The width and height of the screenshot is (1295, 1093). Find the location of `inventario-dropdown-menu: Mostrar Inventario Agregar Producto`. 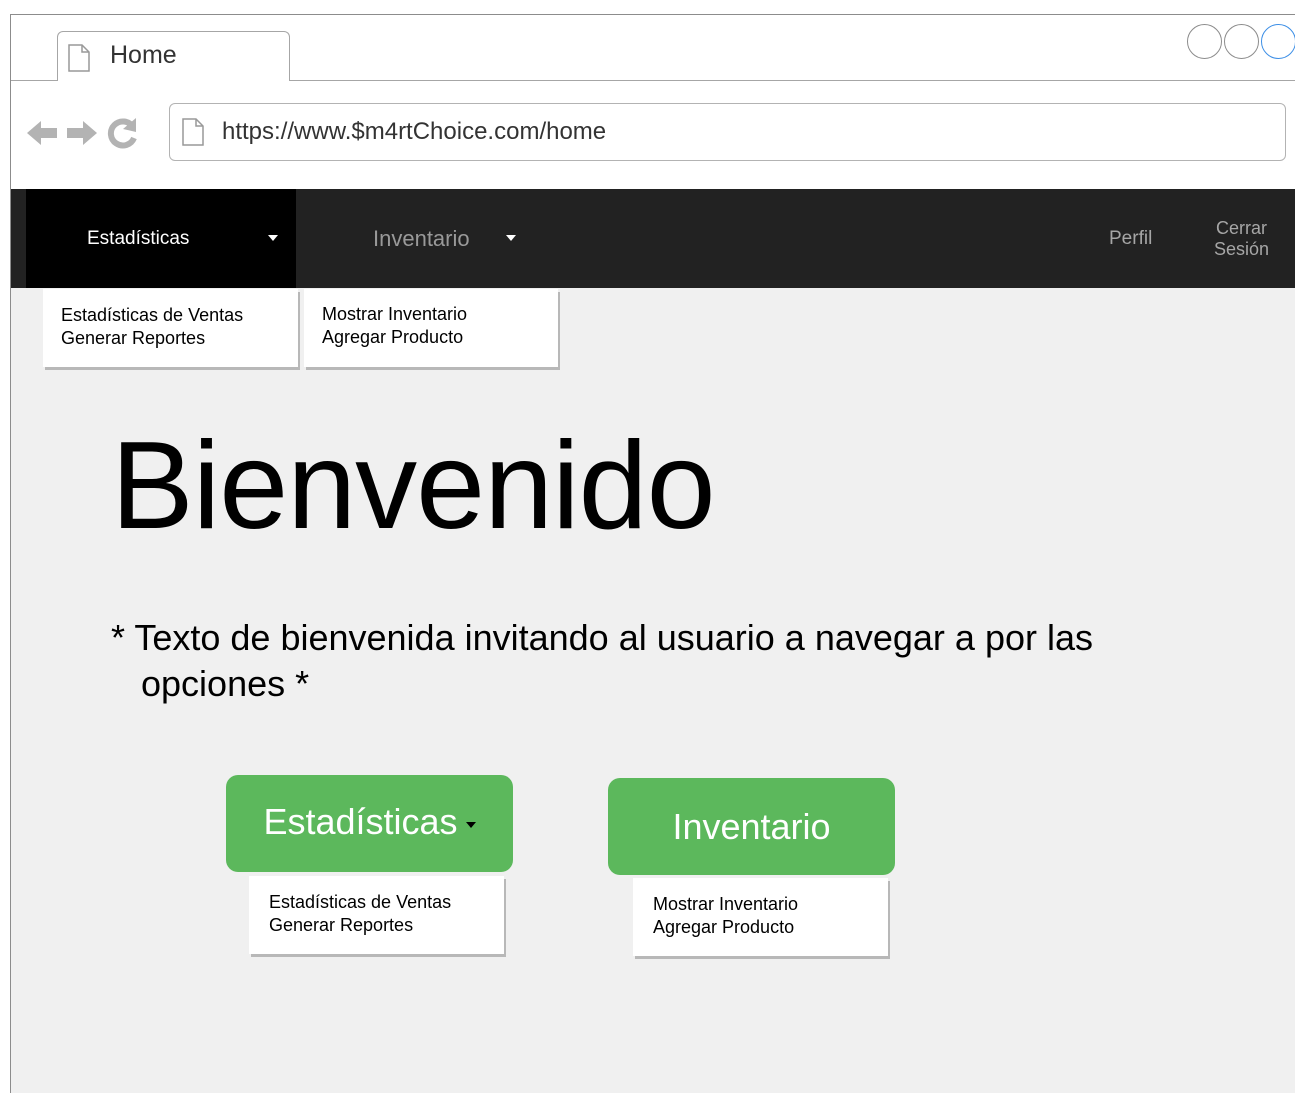

inventario-dropdown-menu: Mostrar Inventario Agregar Producto is located at coordinates (431, 328).